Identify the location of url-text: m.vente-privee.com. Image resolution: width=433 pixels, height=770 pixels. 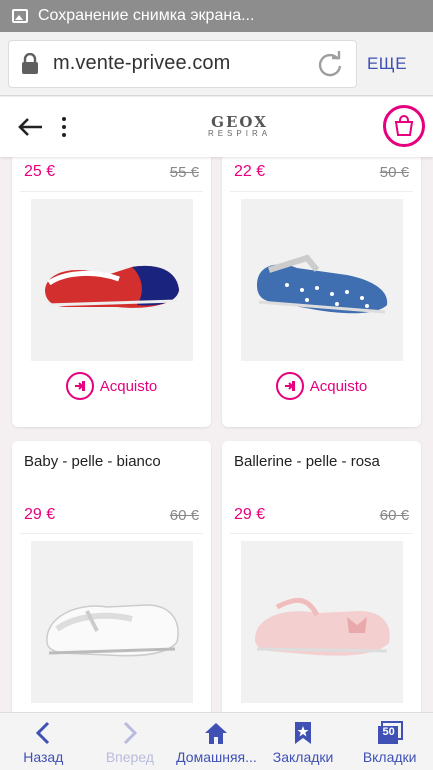
(184, 63).